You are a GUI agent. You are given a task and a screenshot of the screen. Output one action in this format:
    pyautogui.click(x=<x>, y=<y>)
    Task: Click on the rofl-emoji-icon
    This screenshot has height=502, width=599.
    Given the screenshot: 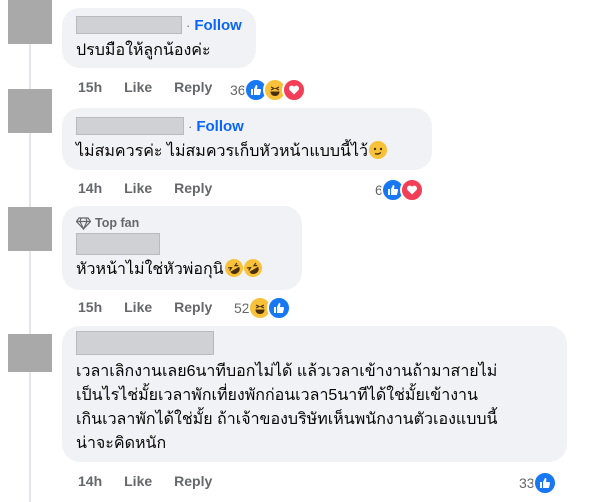 What is the action you would take?
    pyautogui.click(x=252, y=268)
    